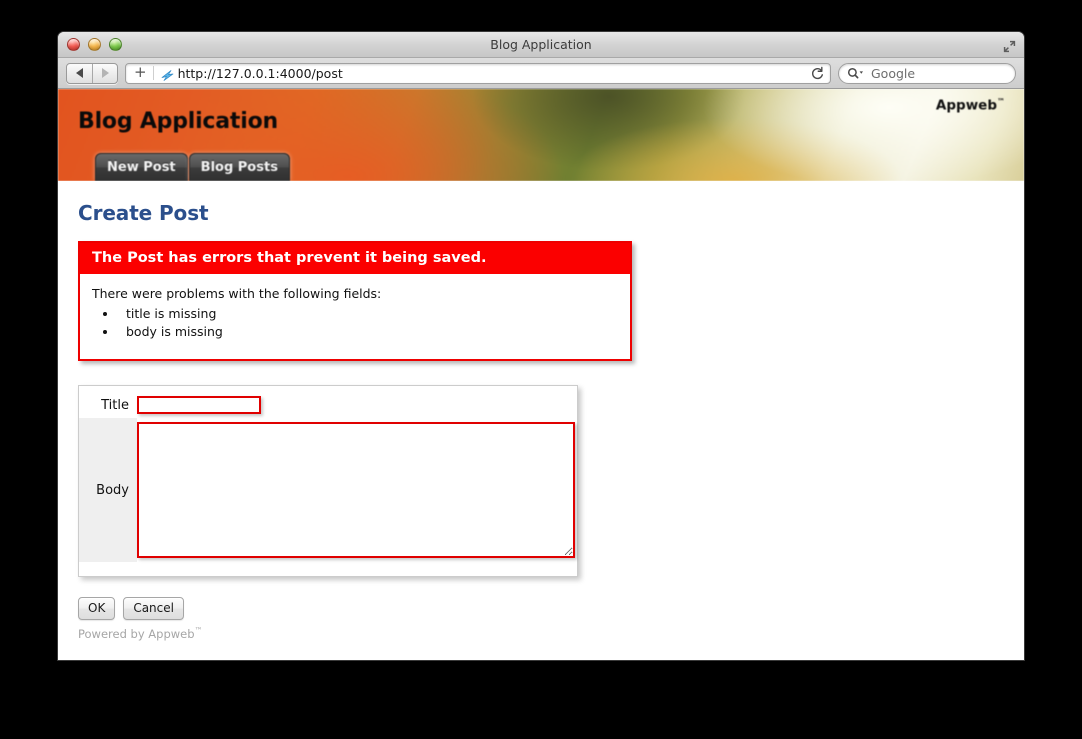  I want to click on fullscreen-icon, so click(1009, 45).